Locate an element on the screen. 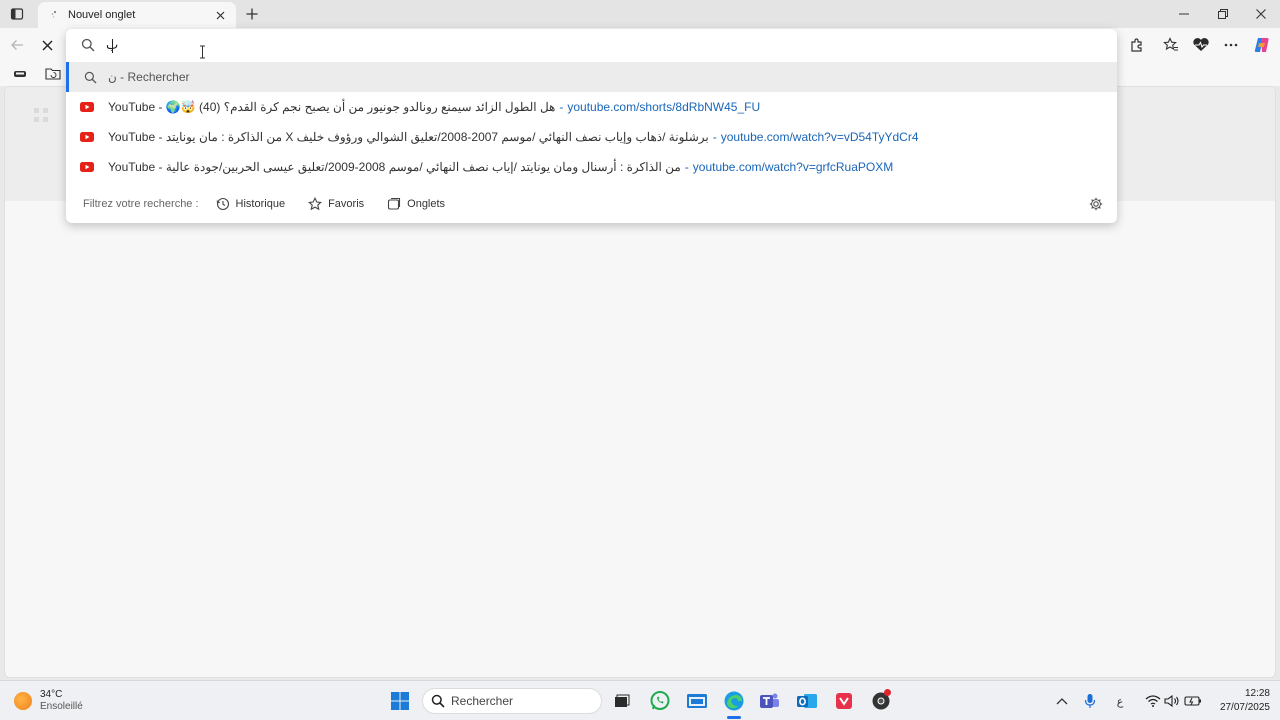  close-window-button is located at coordinates (1261, 14).